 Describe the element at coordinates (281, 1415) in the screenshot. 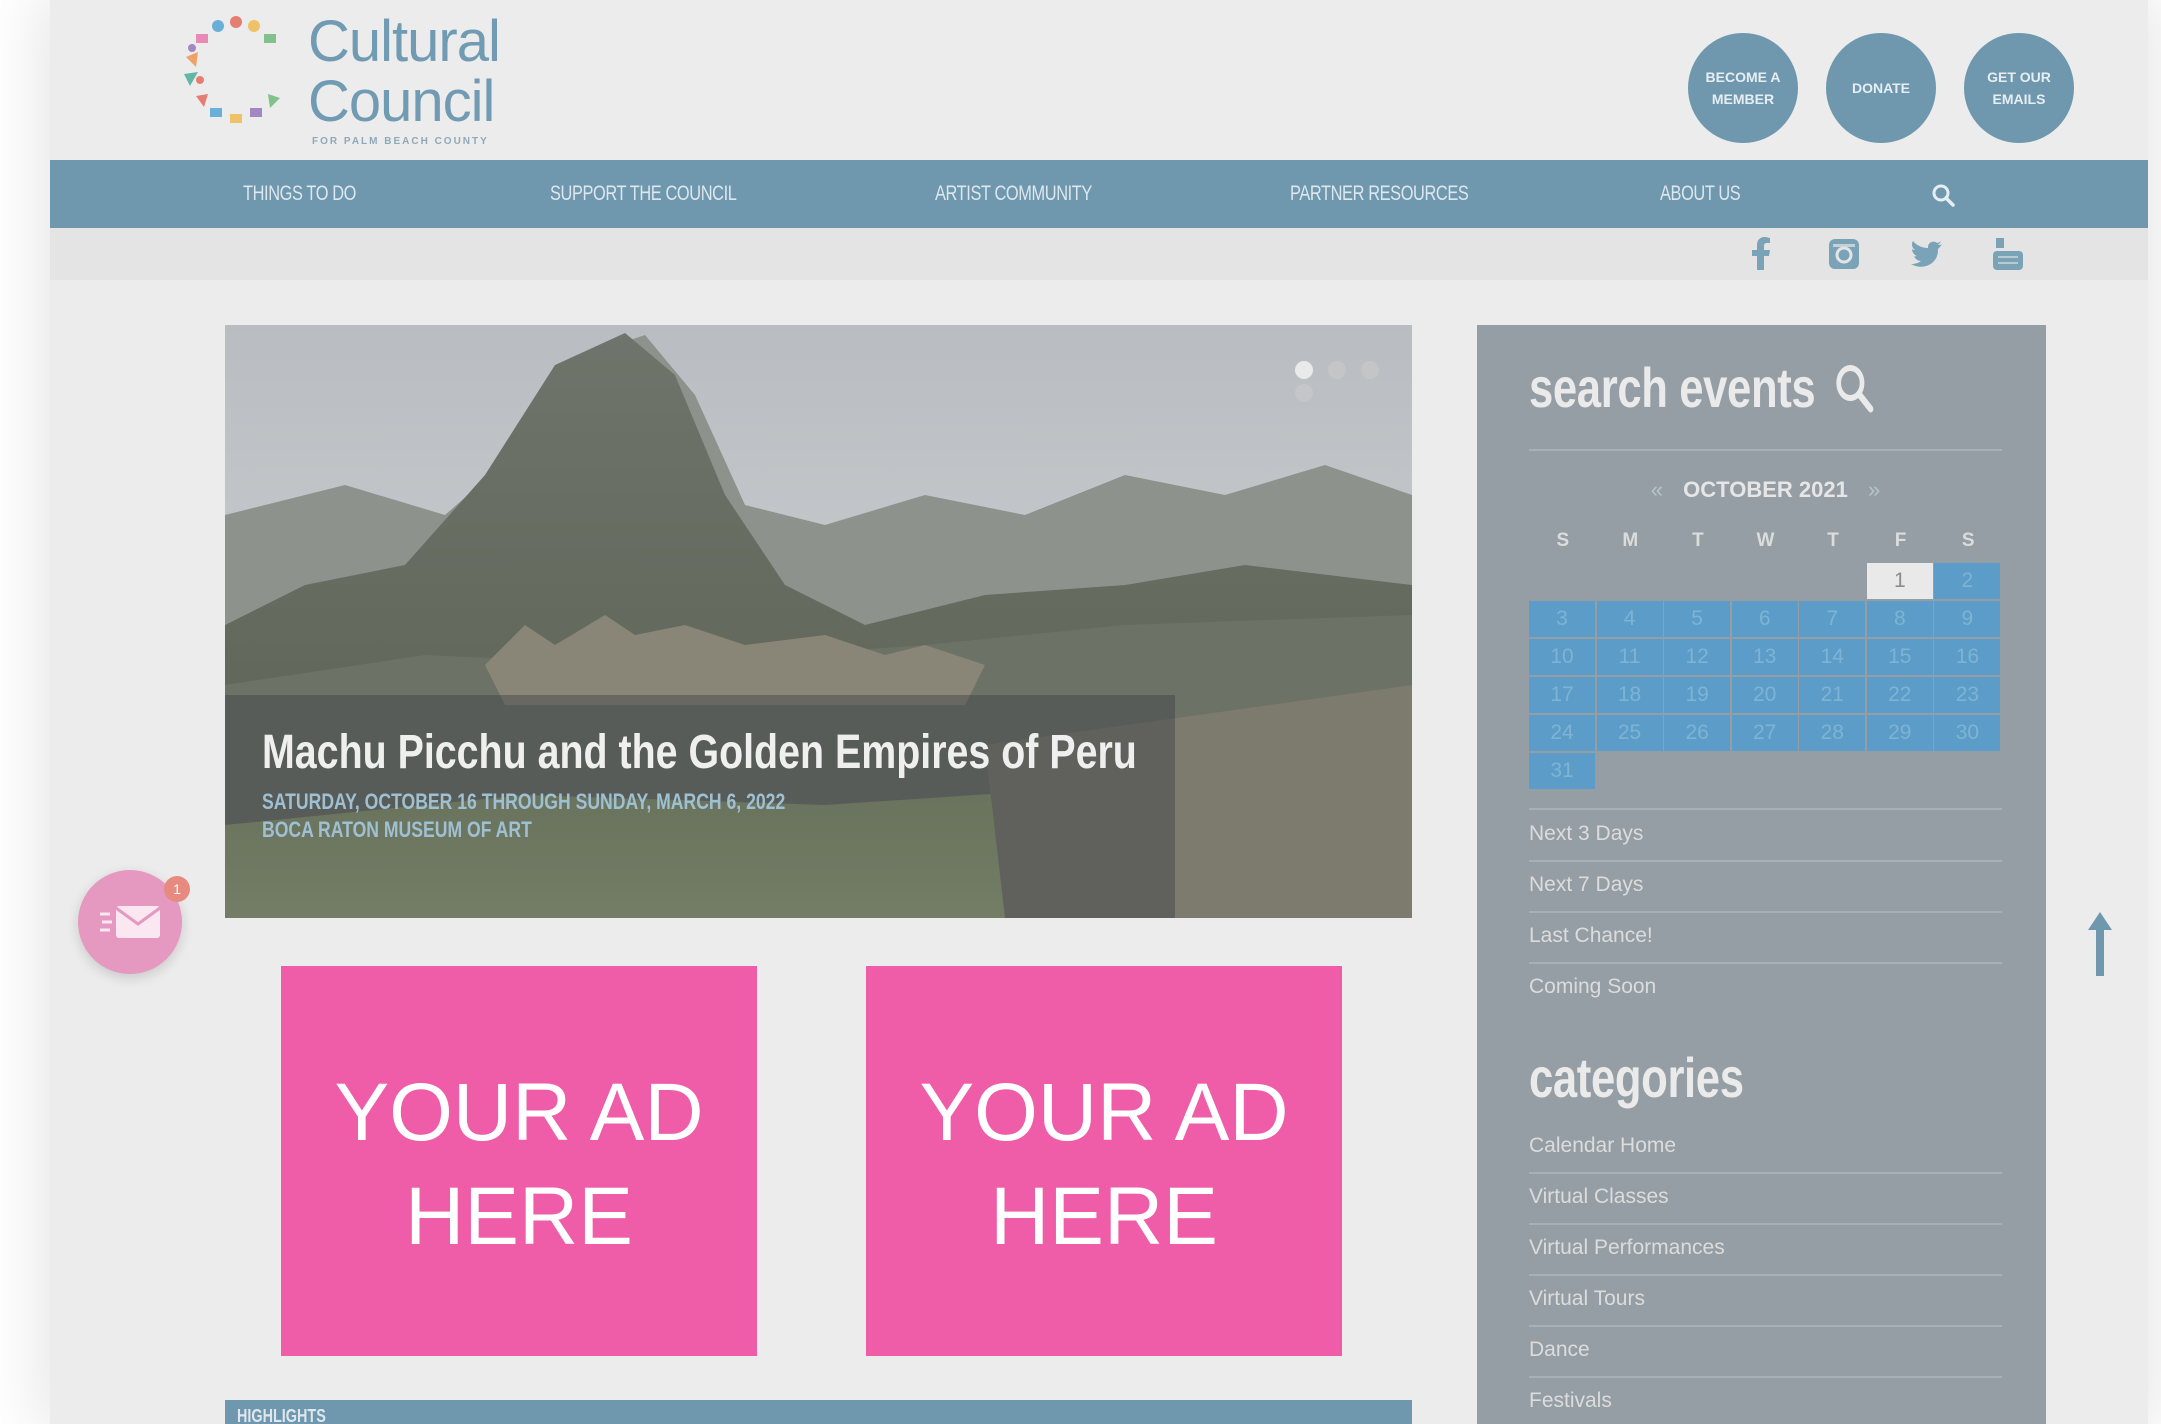

I see `highlights-label: HIGHLIGHTS` at that location.